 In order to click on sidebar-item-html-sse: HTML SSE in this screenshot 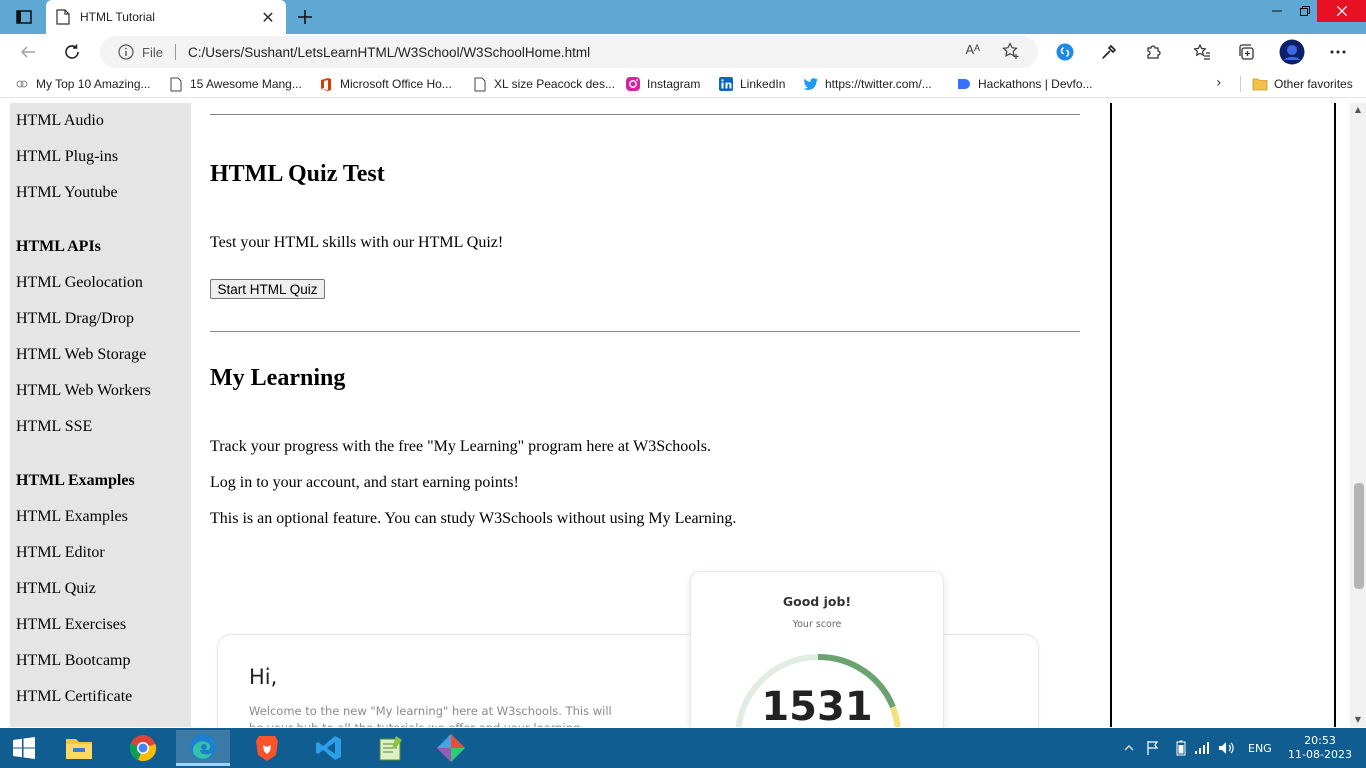, I will do `click(54, 427)`.